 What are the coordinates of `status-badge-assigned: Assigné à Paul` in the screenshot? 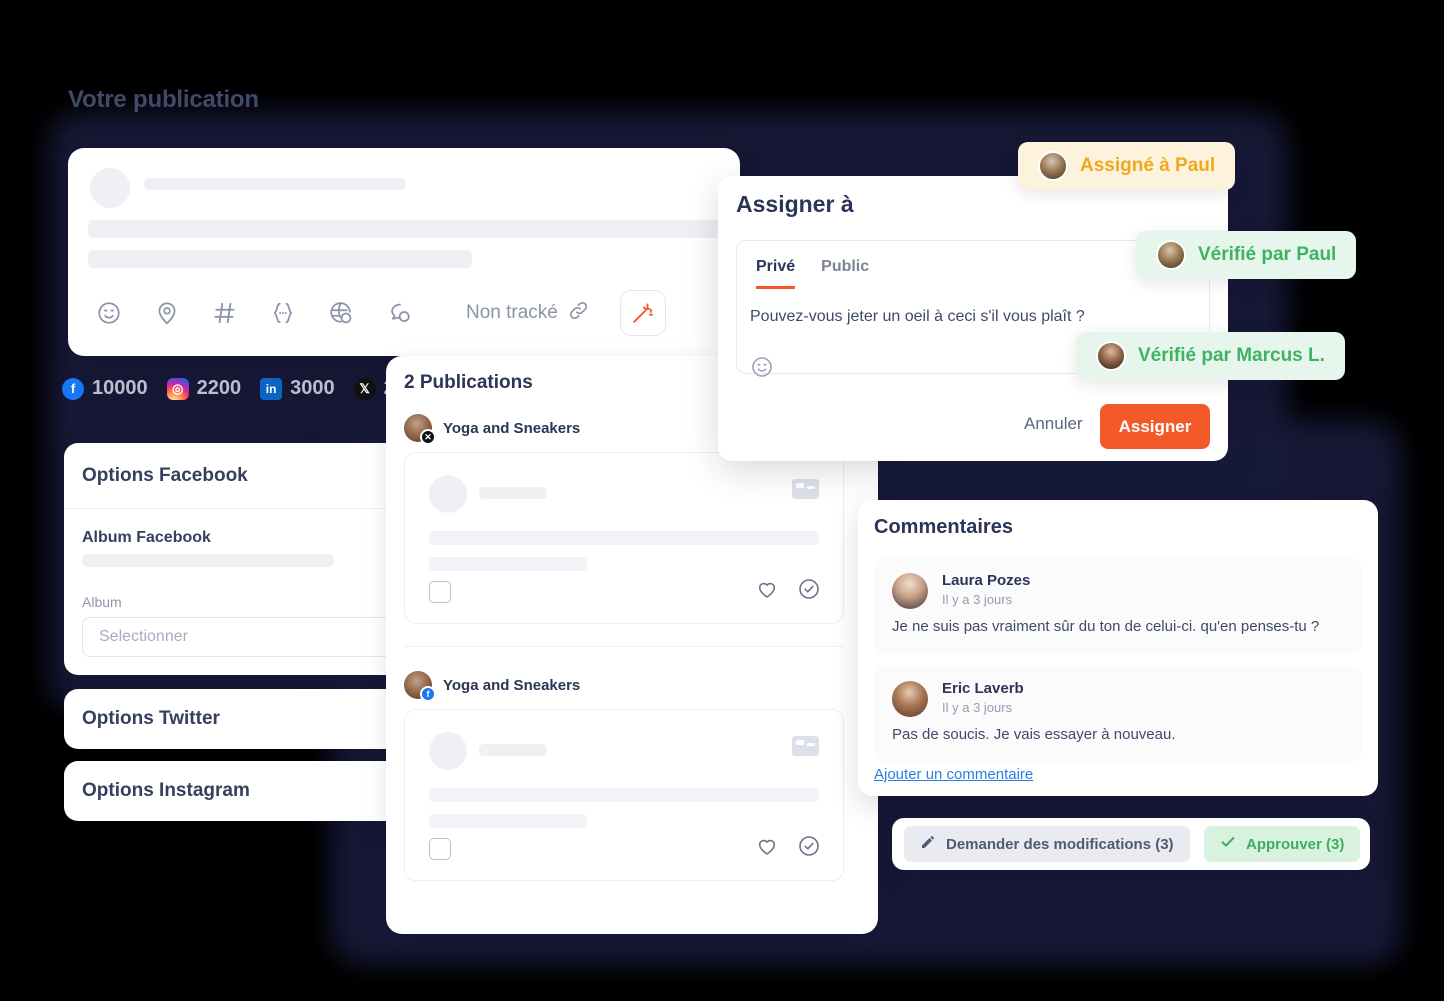 It's located at (1127, 166).